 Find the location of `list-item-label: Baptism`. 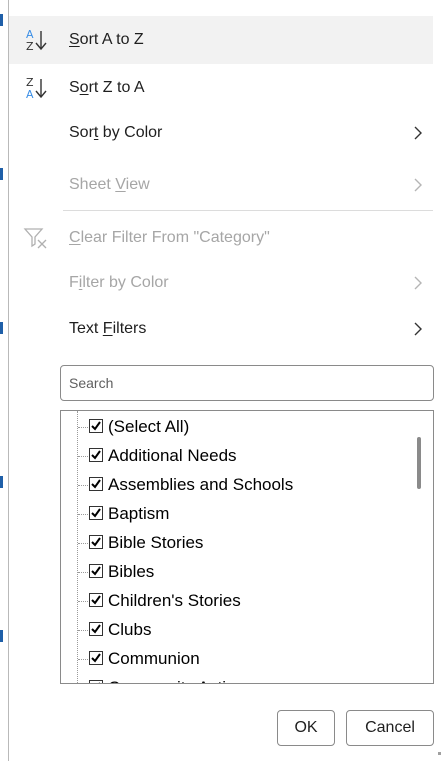

list-item-label: Baptism is located at coordinates (139, 513).